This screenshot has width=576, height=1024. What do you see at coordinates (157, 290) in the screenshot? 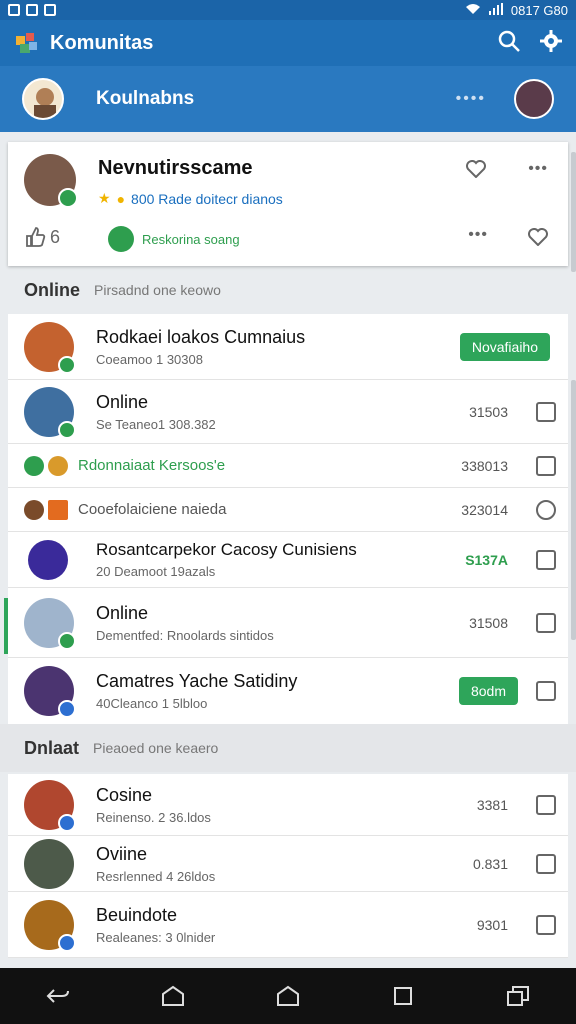
I see `section-subtitle: Pirsadnd one keowo` at bounding box center [157, 290].